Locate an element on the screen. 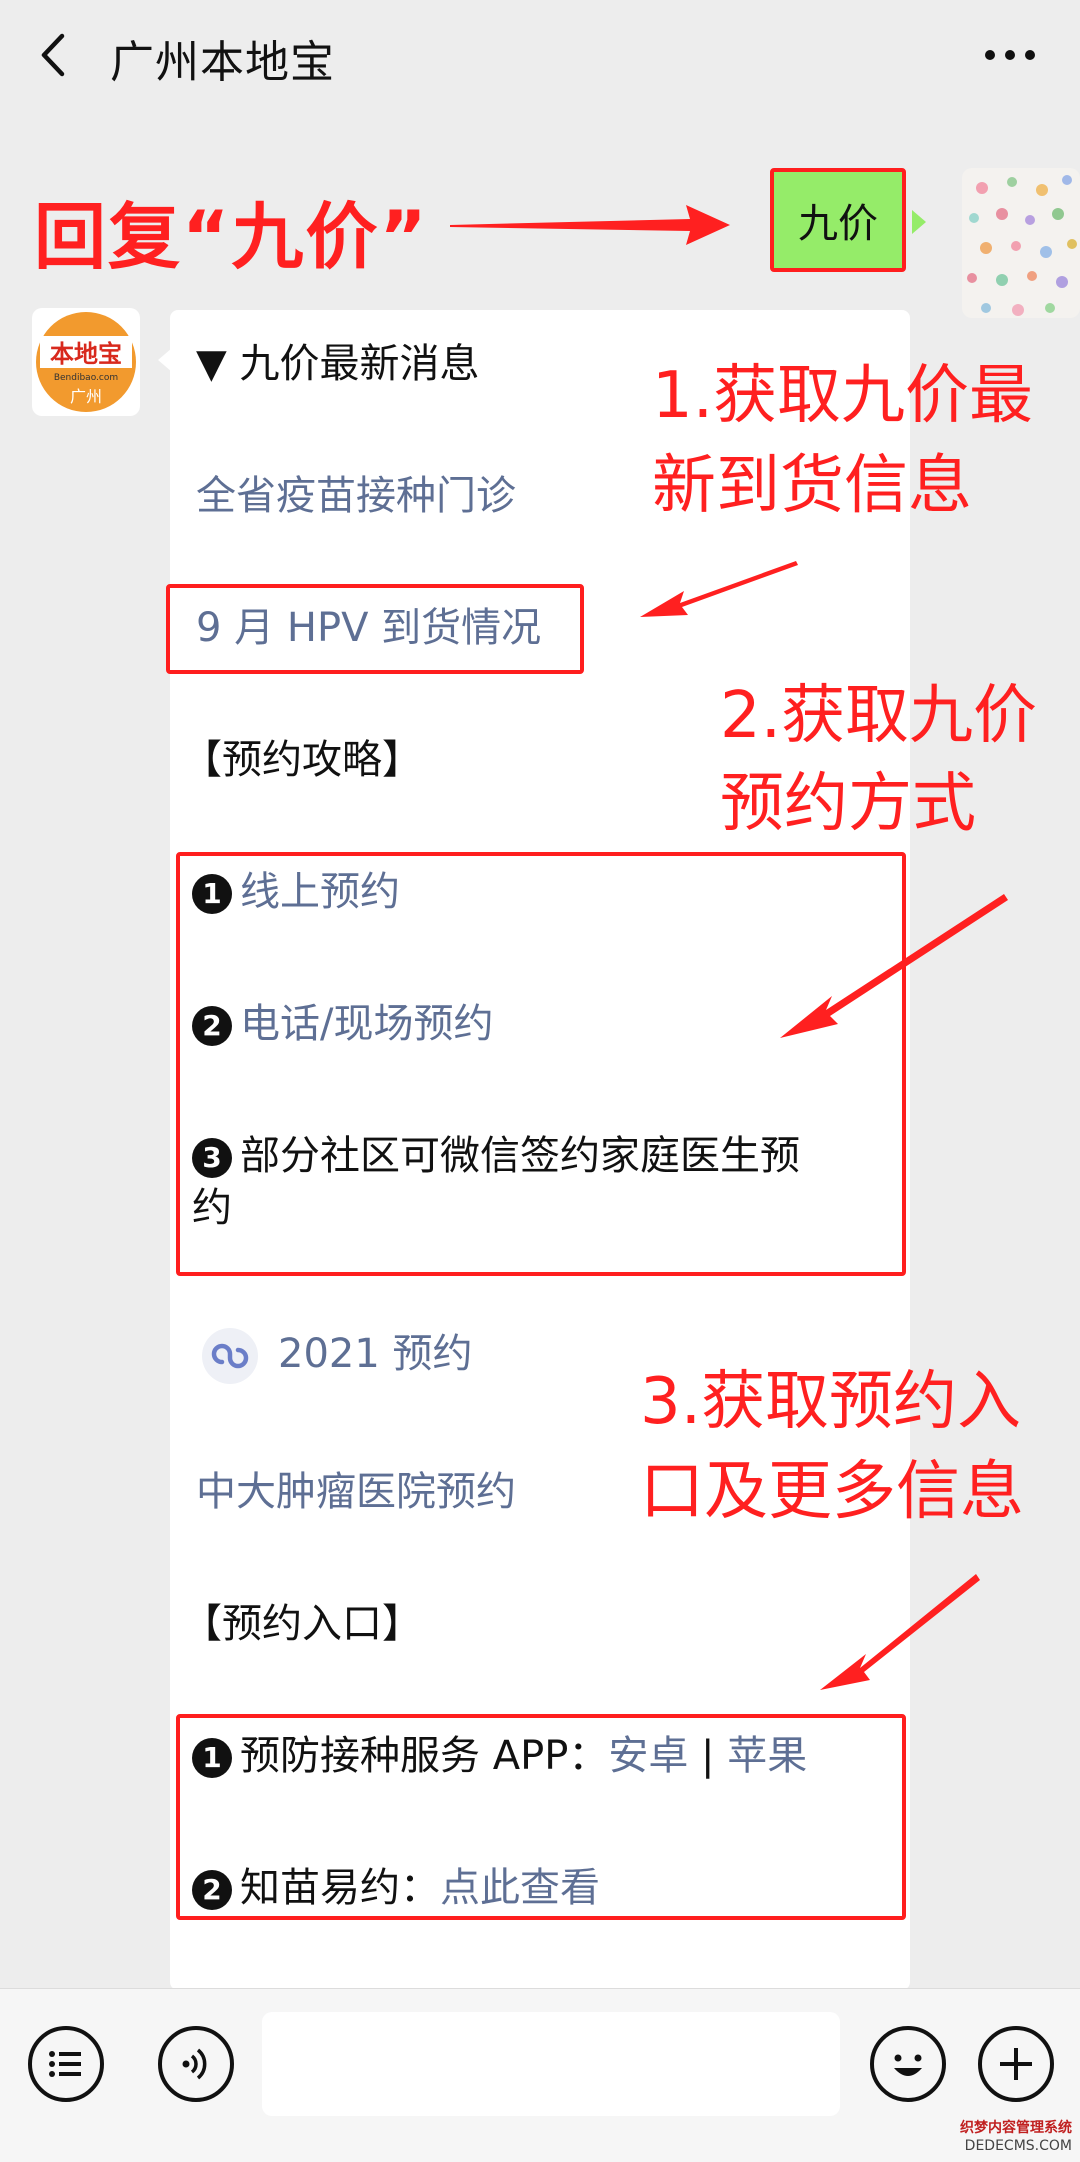 The height and width of the screenshot is (2162, 1080). miniprogram-icon is located at coordinates (230, 1356).